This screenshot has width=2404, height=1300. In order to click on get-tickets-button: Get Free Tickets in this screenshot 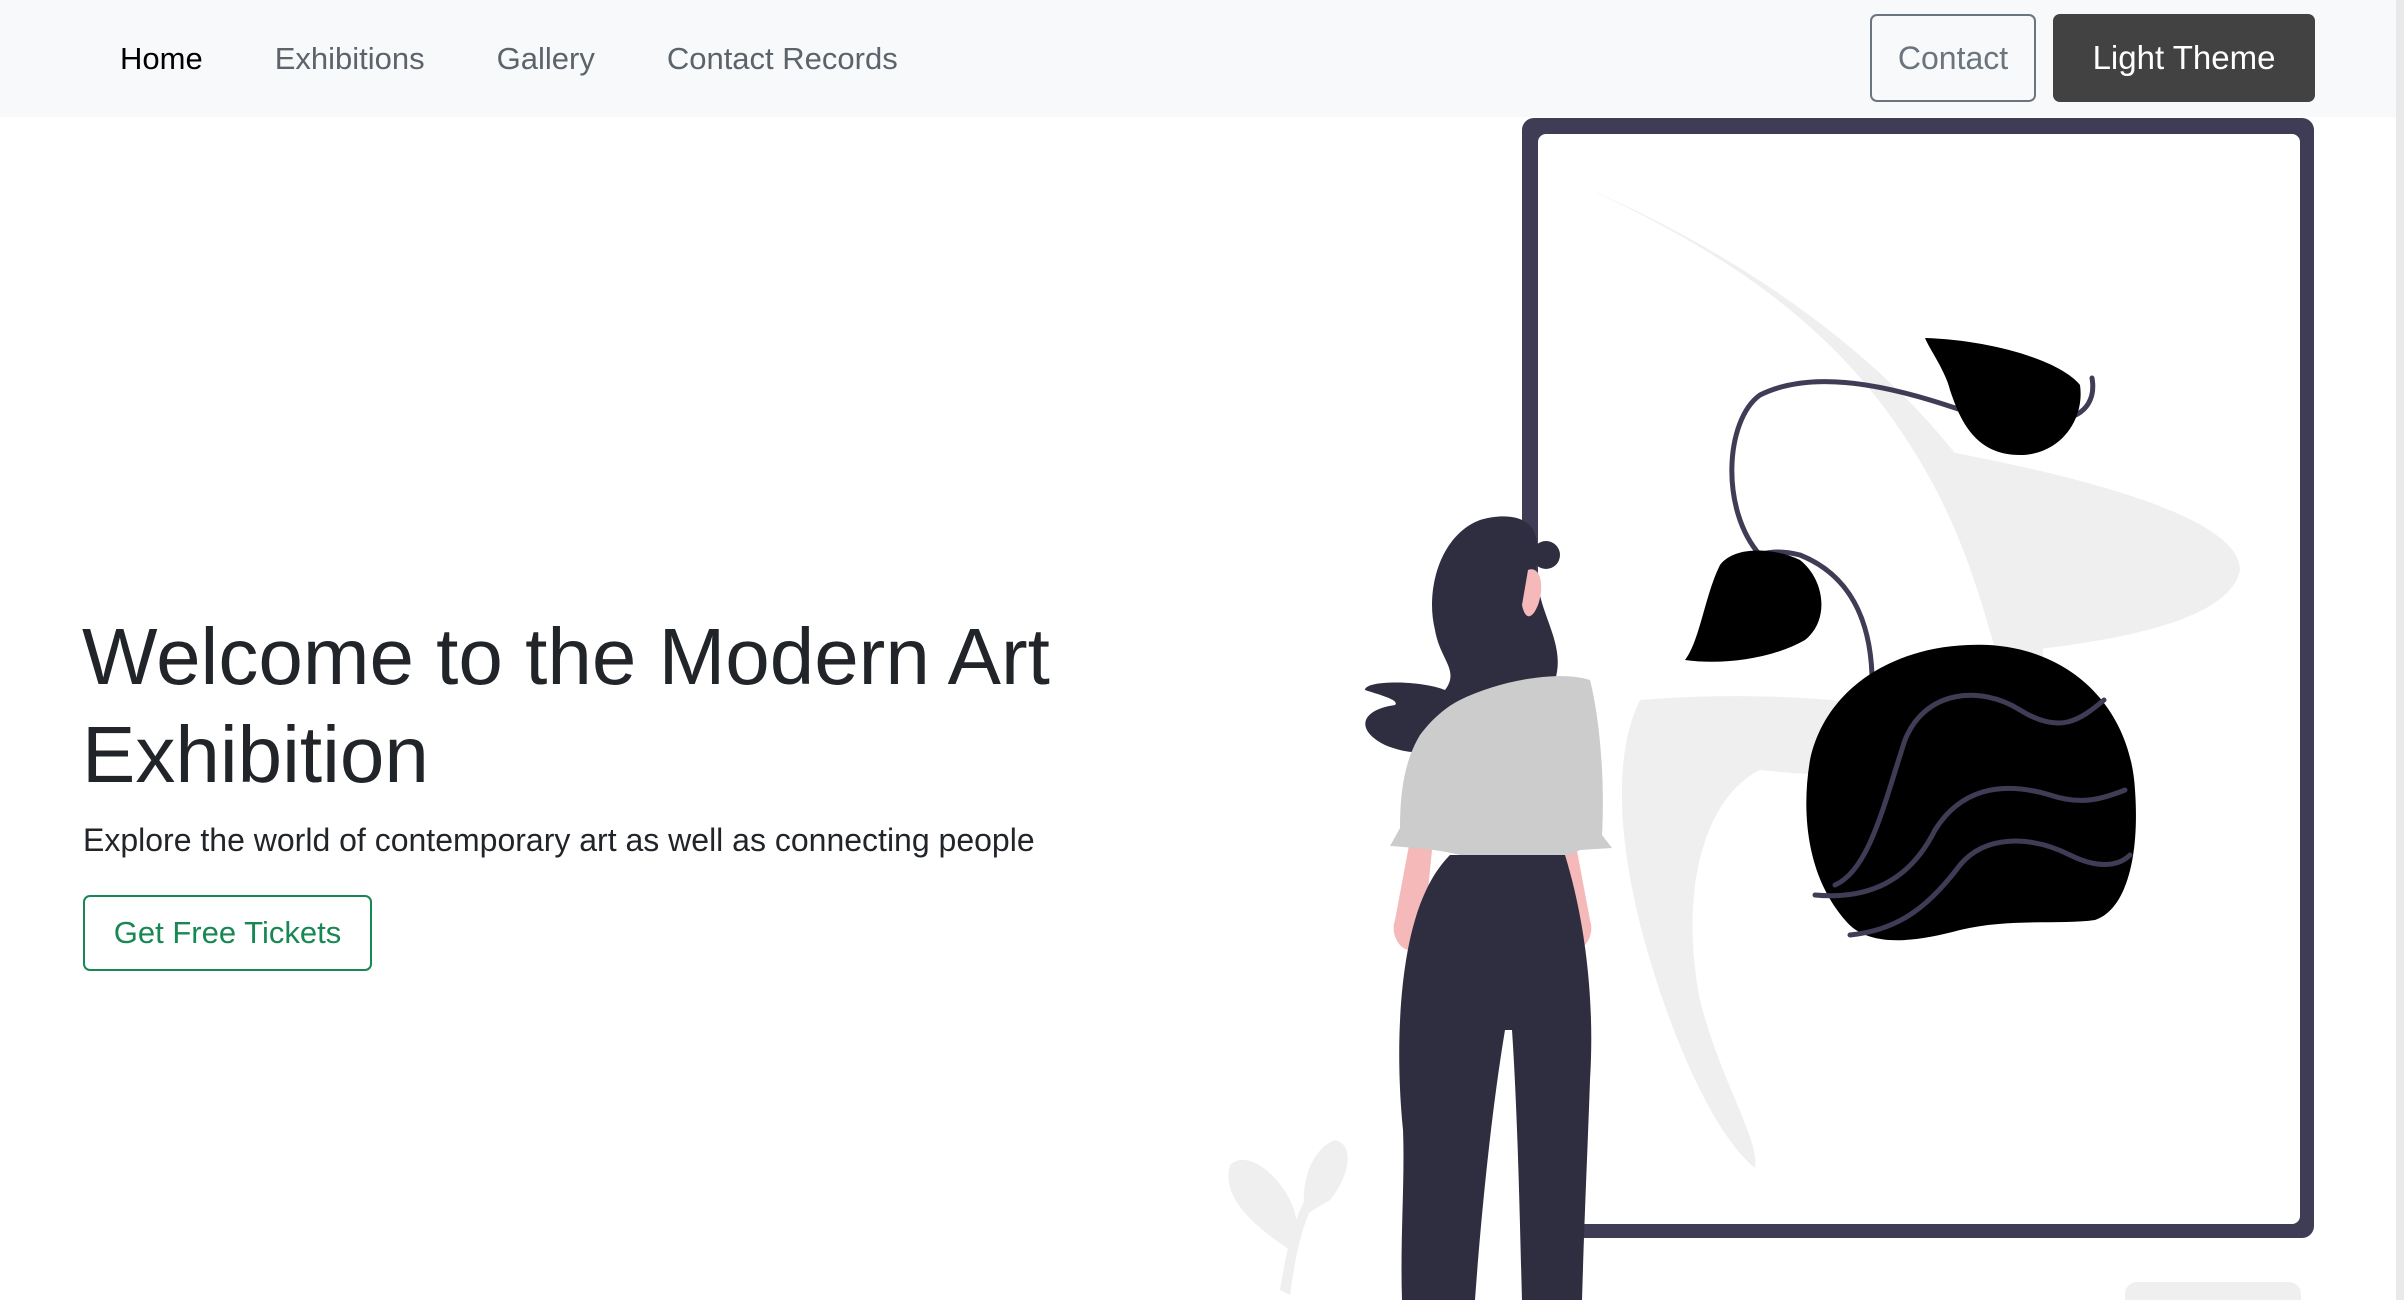, I will do `click(227, 933)`.